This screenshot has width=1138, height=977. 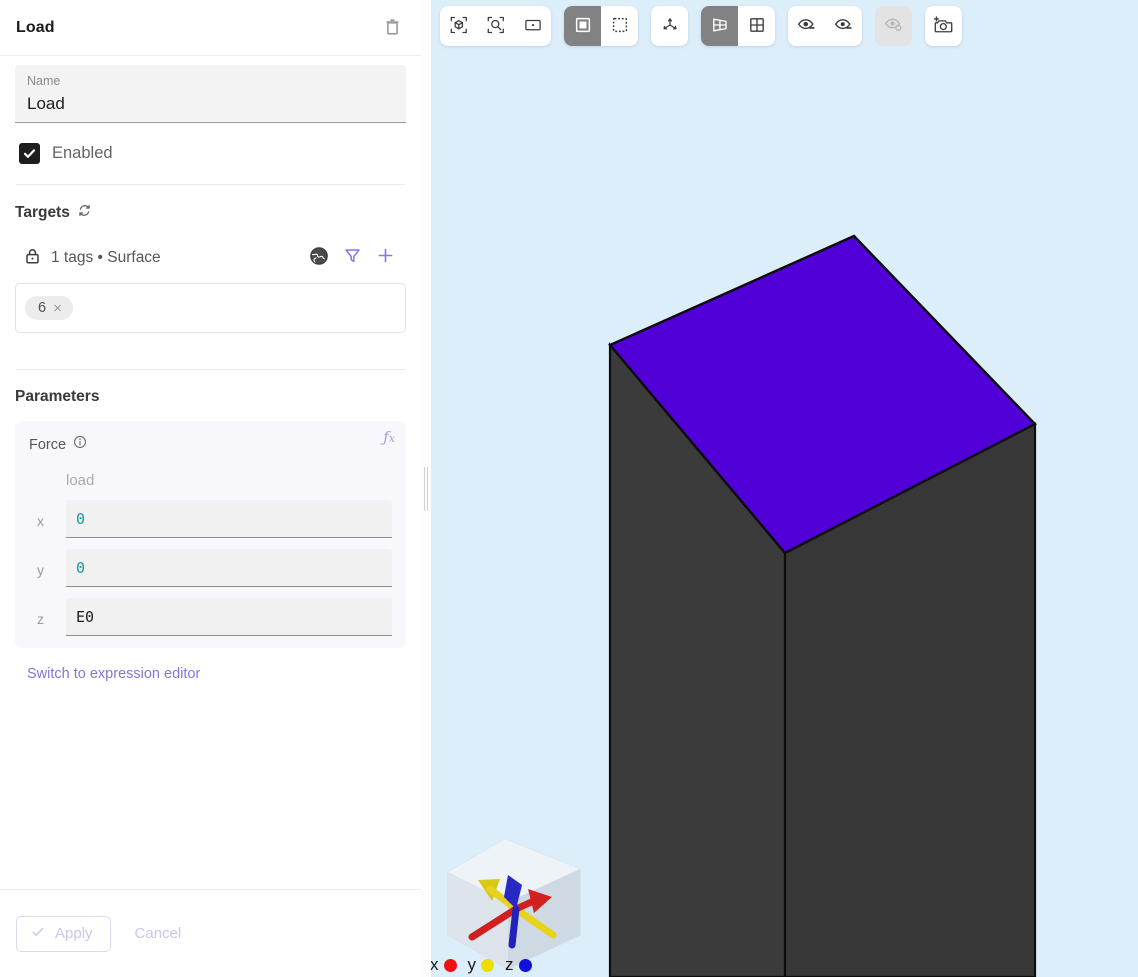 I want to click on solid-square-icon, so click(x=583, y=26).